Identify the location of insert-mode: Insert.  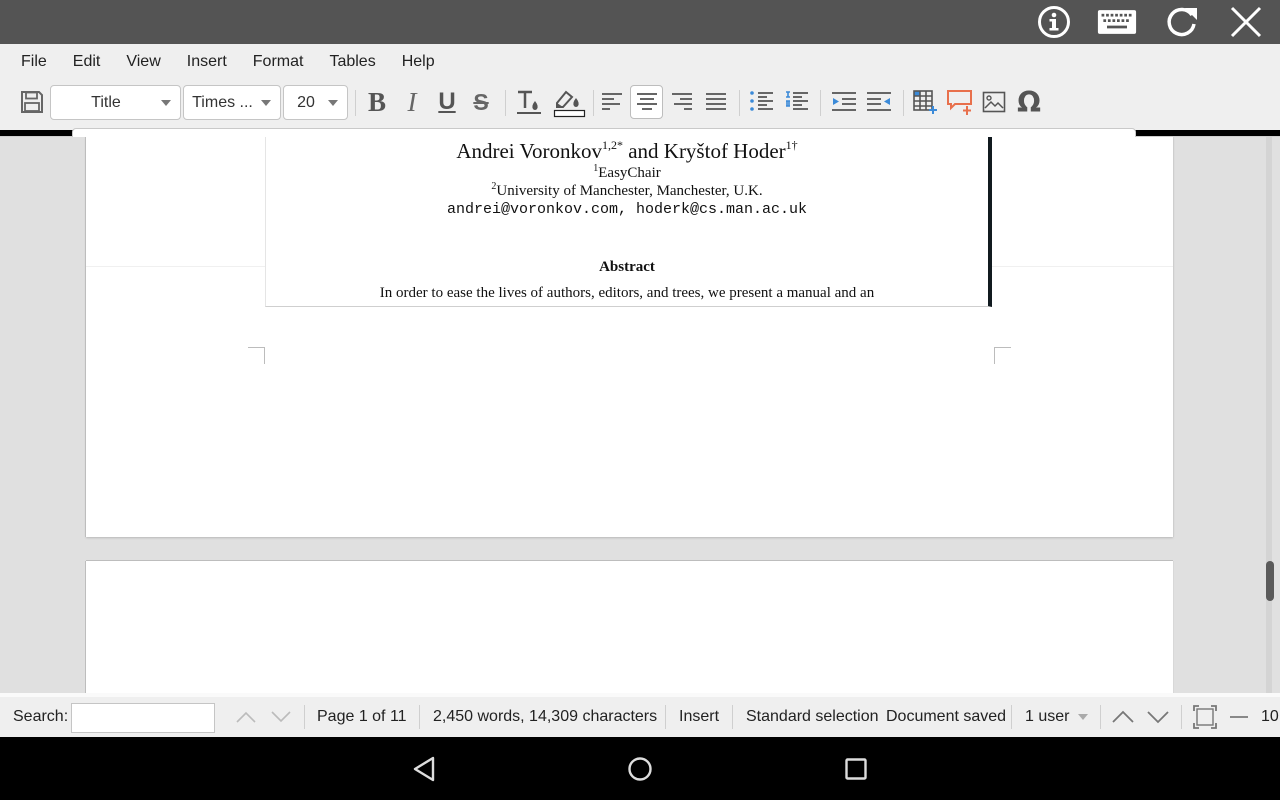
(699, 717).